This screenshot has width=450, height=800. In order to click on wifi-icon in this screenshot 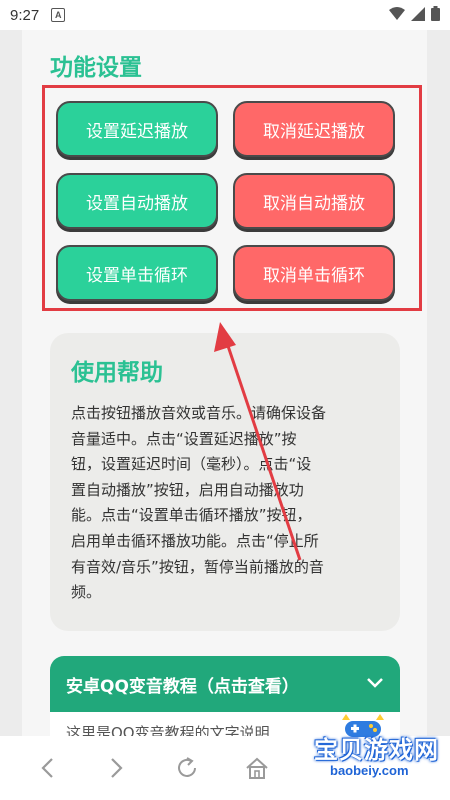, I will do `click(397, 15)`.